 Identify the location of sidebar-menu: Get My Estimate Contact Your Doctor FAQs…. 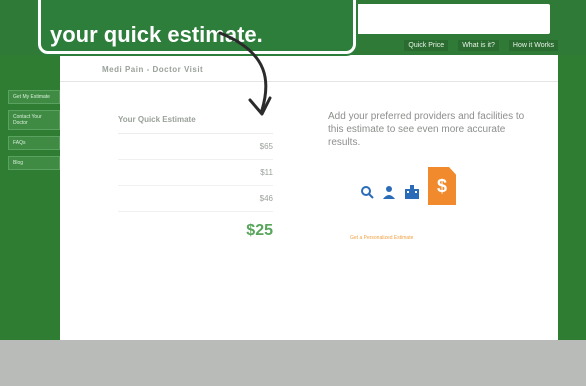
(34, 130).